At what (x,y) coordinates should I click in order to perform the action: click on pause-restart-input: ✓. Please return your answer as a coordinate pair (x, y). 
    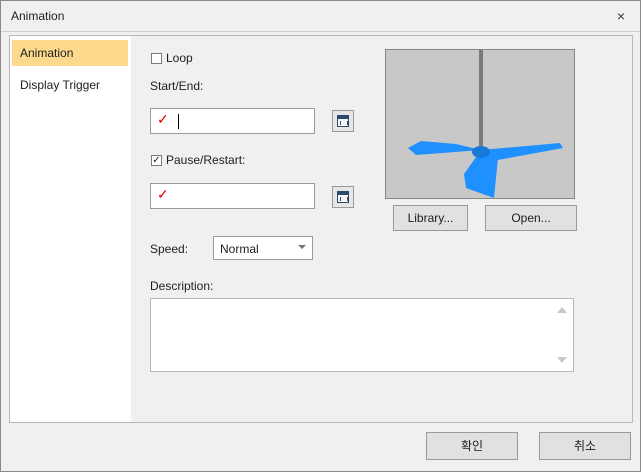
    Looking at the image, I should click on (232, 196).